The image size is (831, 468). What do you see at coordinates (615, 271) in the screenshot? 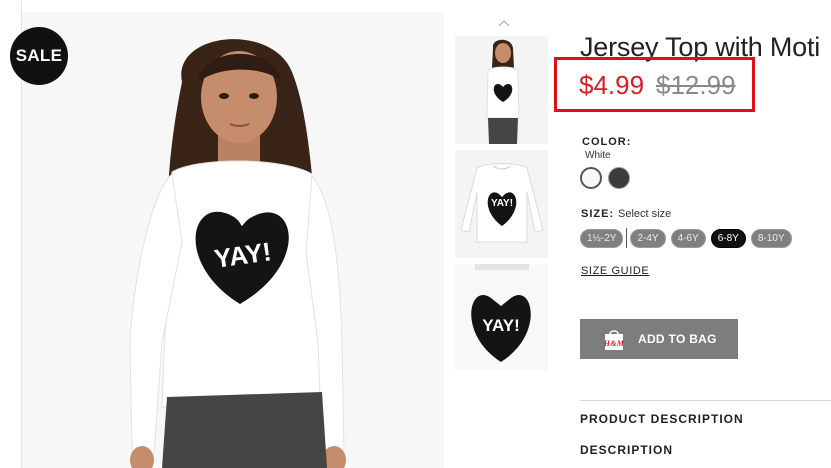
I see `size-guide-link: SIZE GUIDE` at bounding box center [615, 271].